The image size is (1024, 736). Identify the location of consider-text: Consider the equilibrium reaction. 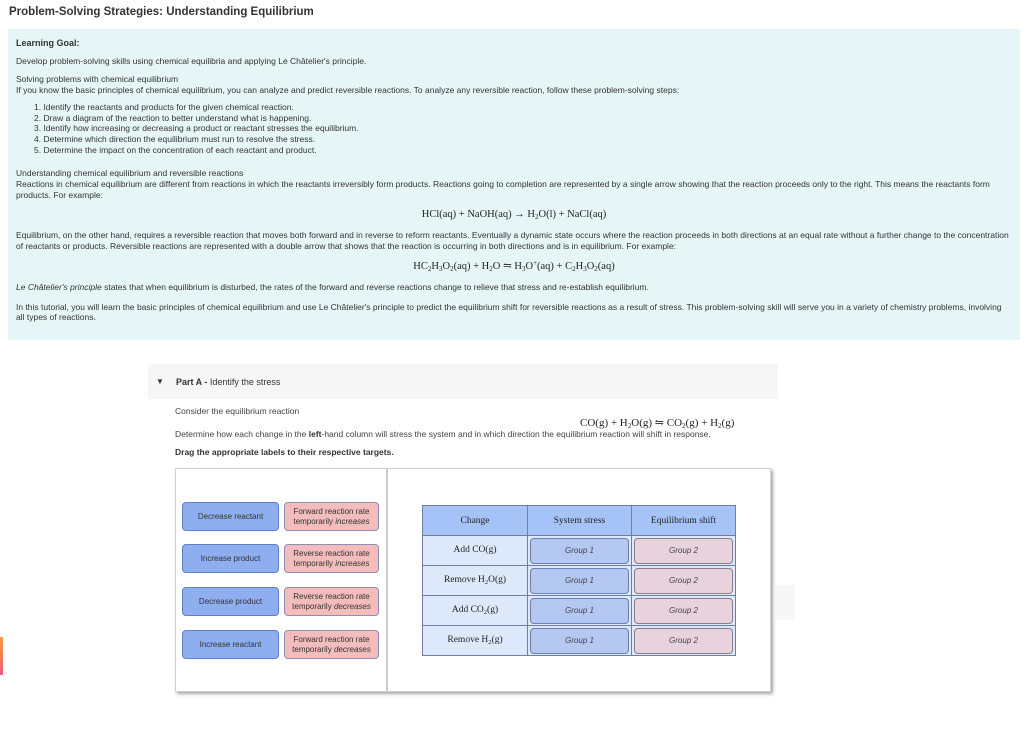
(237, 411).